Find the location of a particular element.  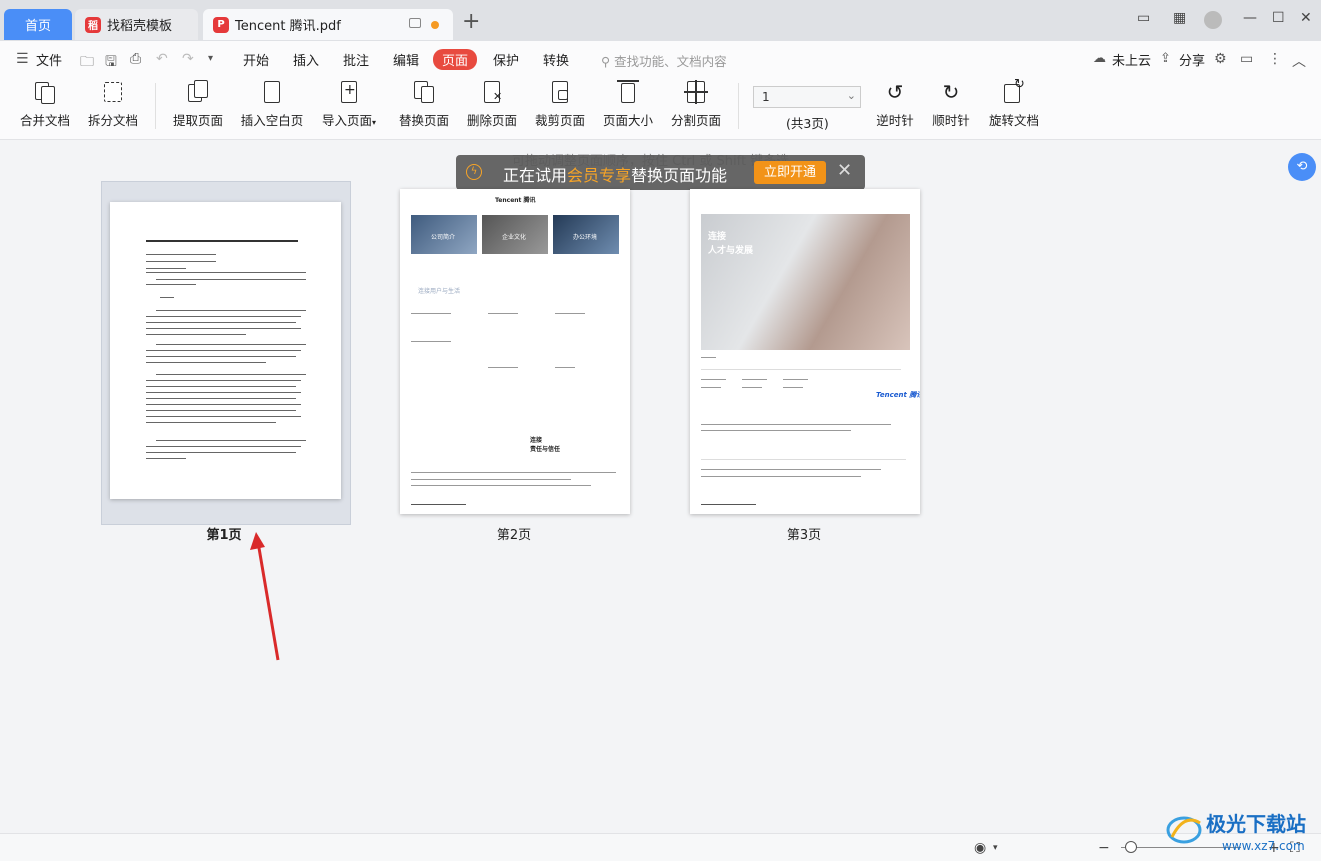

merge-docs-button: 合并文档 is located at coordinates (45, 104).